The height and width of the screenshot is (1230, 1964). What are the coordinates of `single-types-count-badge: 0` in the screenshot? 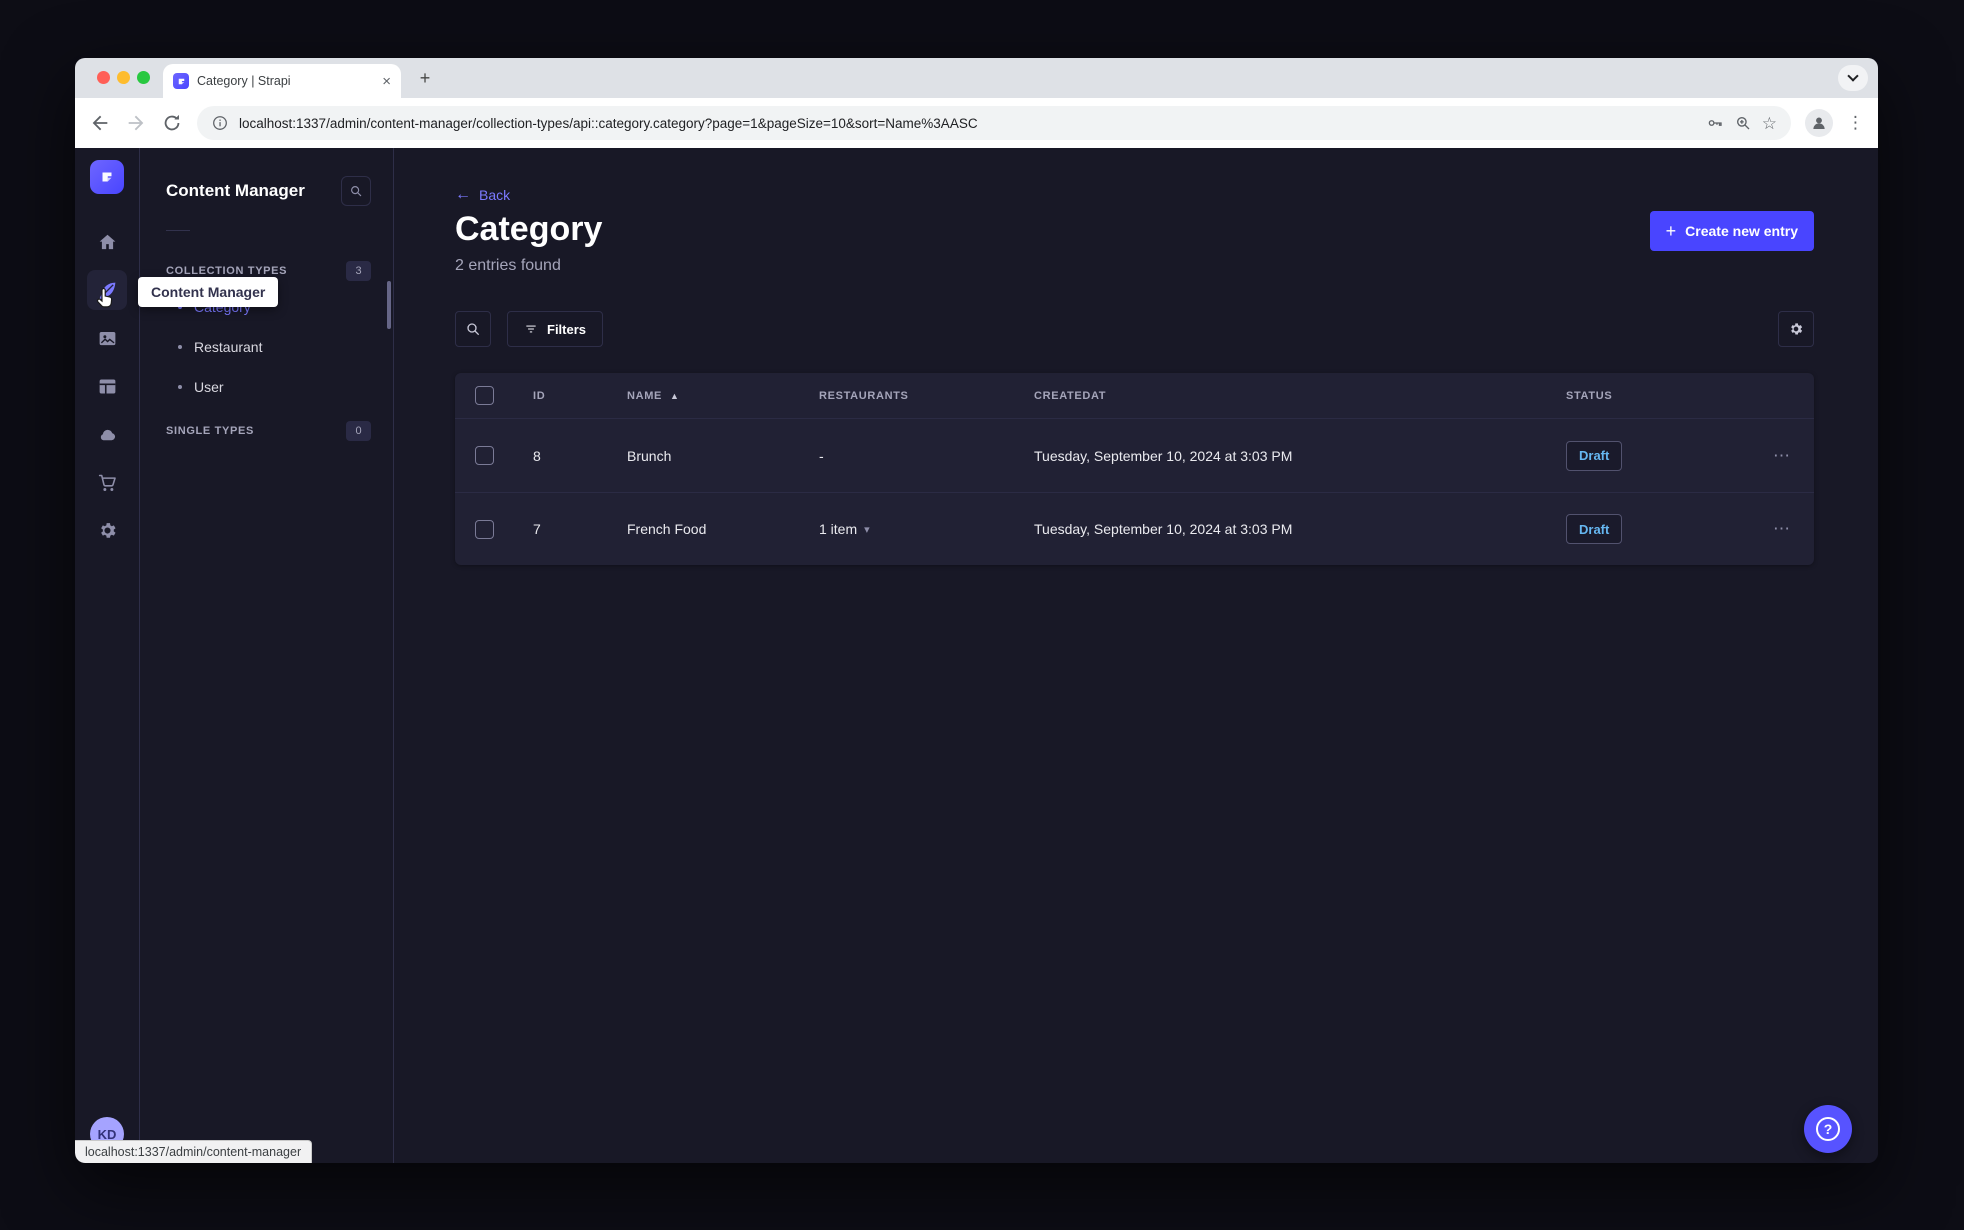 It's located at (358, 431).